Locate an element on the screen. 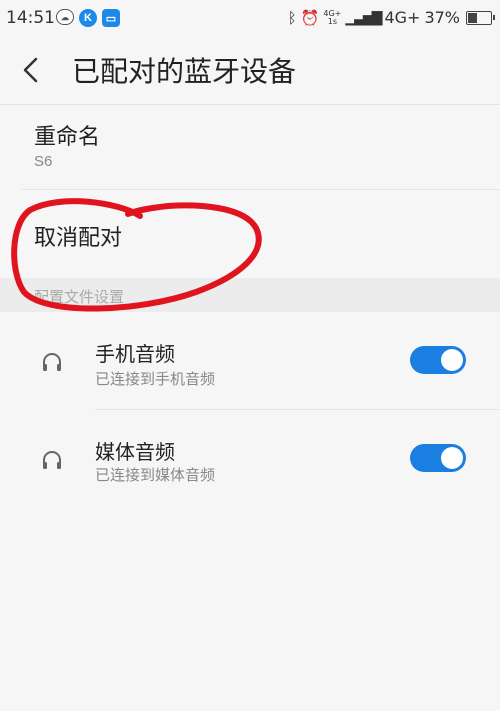 The width and height of the screenshot is (500, 711). profile-title: 手机音频 is located at coordinates (135, 354).